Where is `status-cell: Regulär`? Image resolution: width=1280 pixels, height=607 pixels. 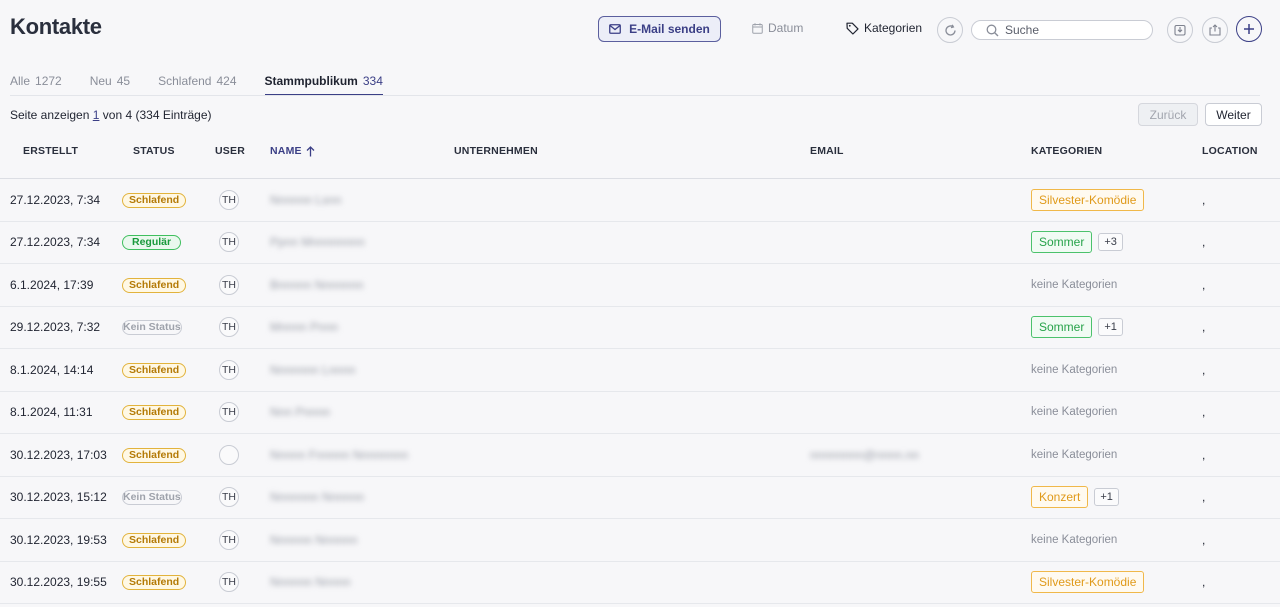
status-cell: Regulär is located at coordinates (152, 242).